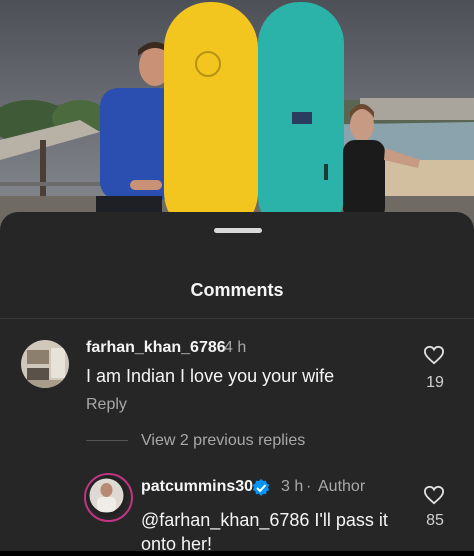  What do you see at coordinates (210, 376) in the screenshot?
I see `comment-text: I am Indian I love you your wife` at bounding box center [210, 376].